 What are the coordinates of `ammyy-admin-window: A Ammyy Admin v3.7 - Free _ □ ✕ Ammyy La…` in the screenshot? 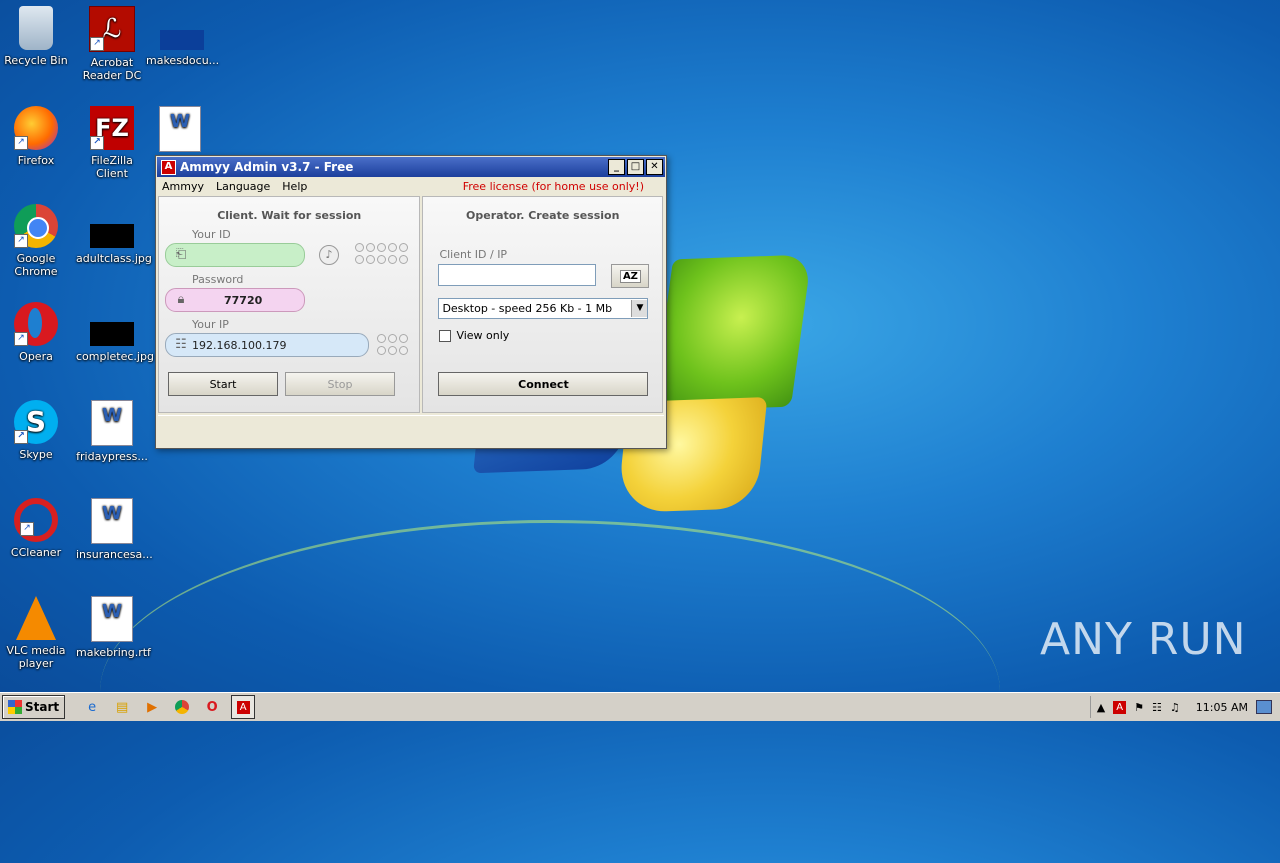 It's located at (411, 302).